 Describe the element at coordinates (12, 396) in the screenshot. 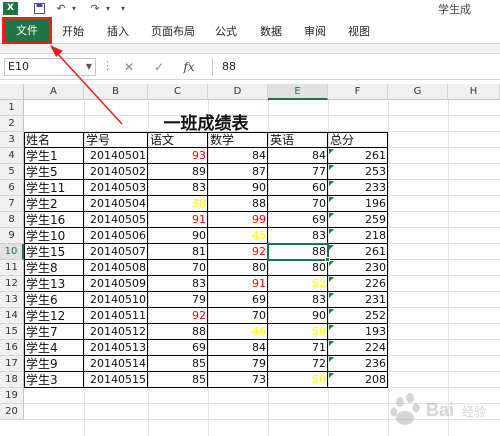

I see `row-header-19: 19` at that location.